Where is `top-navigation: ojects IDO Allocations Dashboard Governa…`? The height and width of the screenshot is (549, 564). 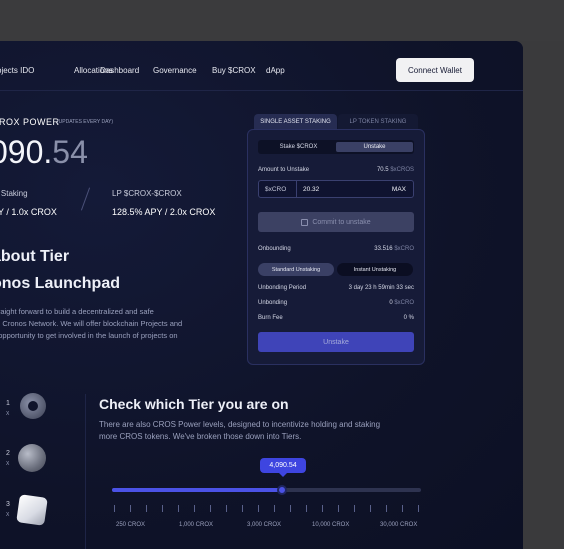 top-navigation: ojects IDO Allocations Dashboard Governa… is located at coordinates (261, 66).